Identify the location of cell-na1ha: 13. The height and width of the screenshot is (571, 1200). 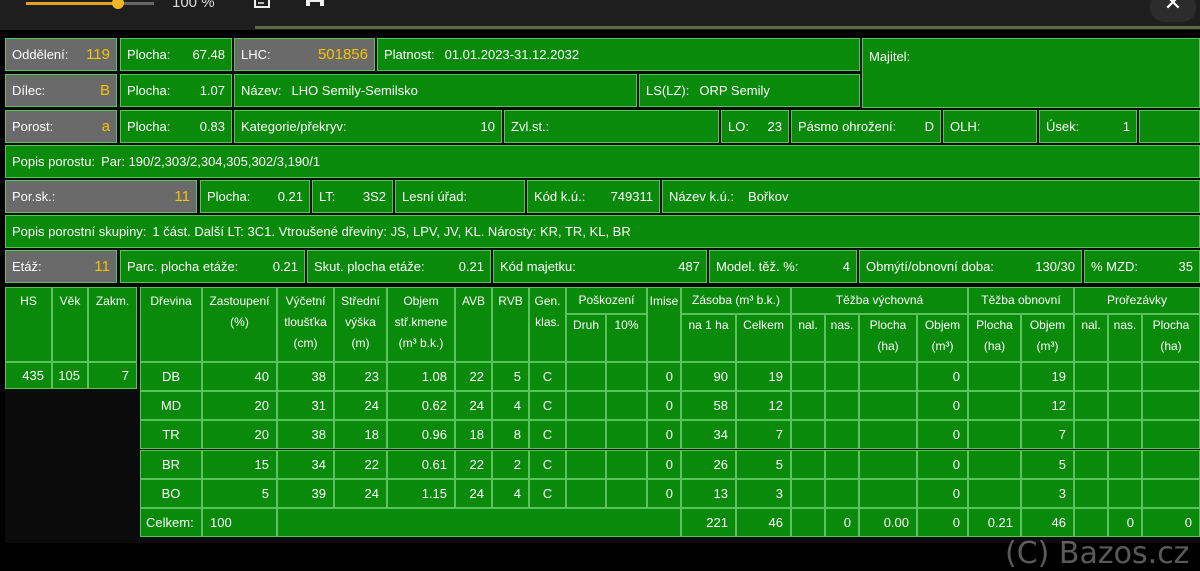
(708, 493).